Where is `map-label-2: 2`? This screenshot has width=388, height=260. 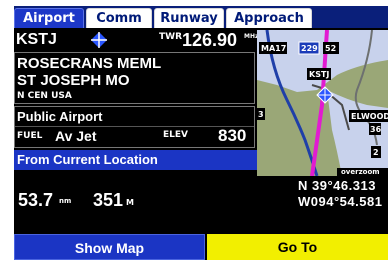
map-label-2: 2 is located at coordinates (376, 152).